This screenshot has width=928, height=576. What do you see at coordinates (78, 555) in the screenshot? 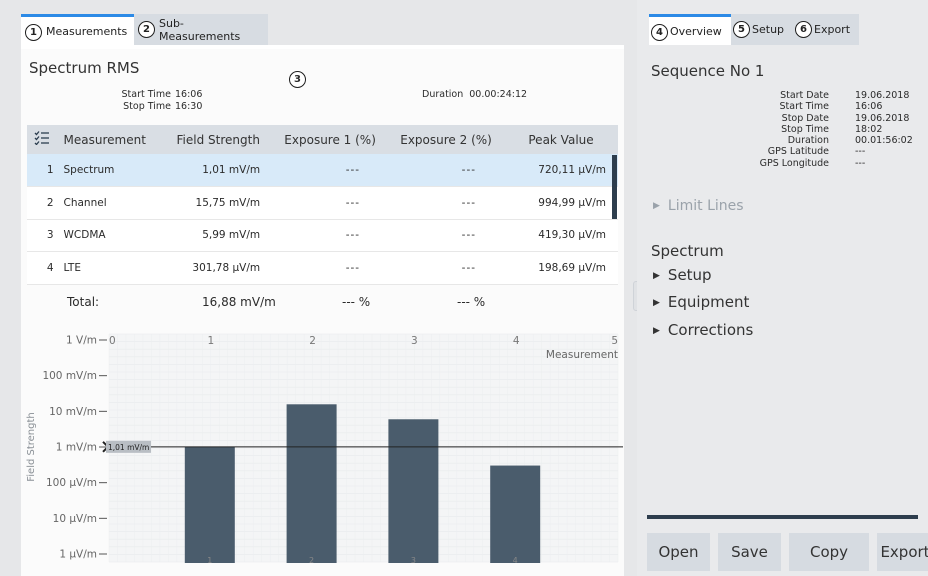
I see `y-tick-label: 1 µV/m` at bounding box center [78, 555].